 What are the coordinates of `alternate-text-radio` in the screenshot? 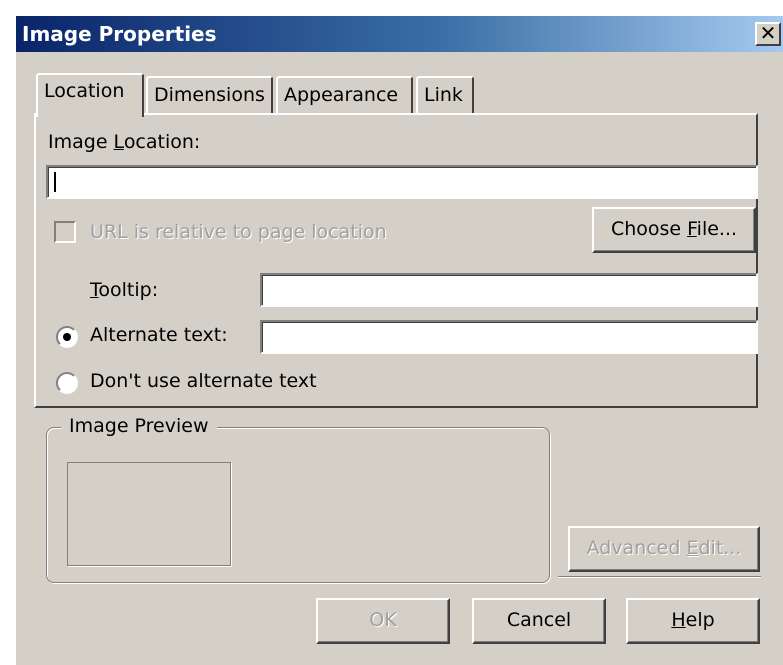 It's located at (67, 337).